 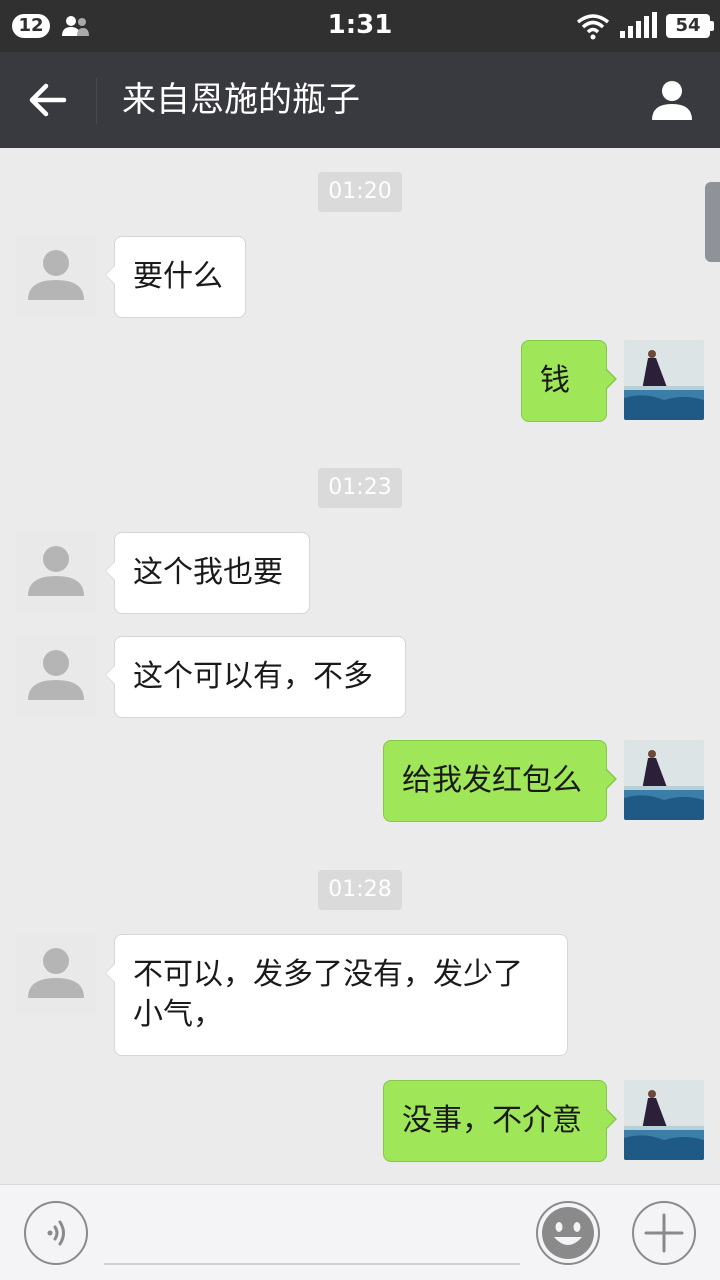 What do you see at coordinates (360, 488) in the screenshot?
I see `message-timestamp: 01:23` at bounding box center [360, 488].